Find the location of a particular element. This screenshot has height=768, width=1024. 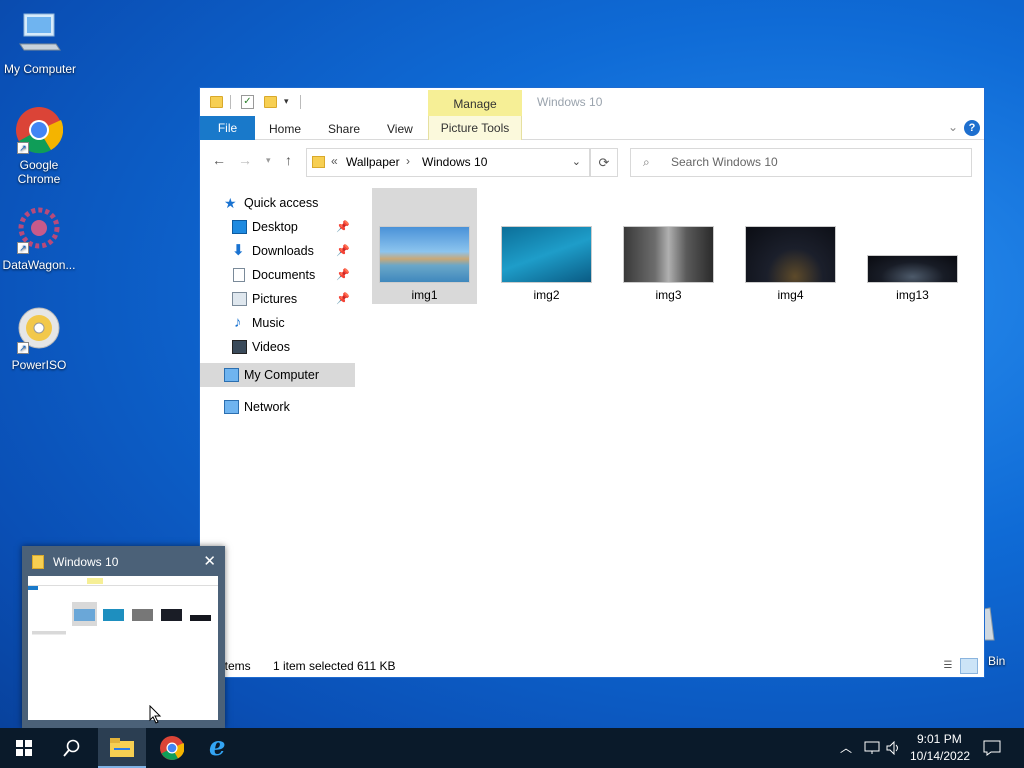

show-hidden-icons: ︿ is located at coordinates (846, 747).